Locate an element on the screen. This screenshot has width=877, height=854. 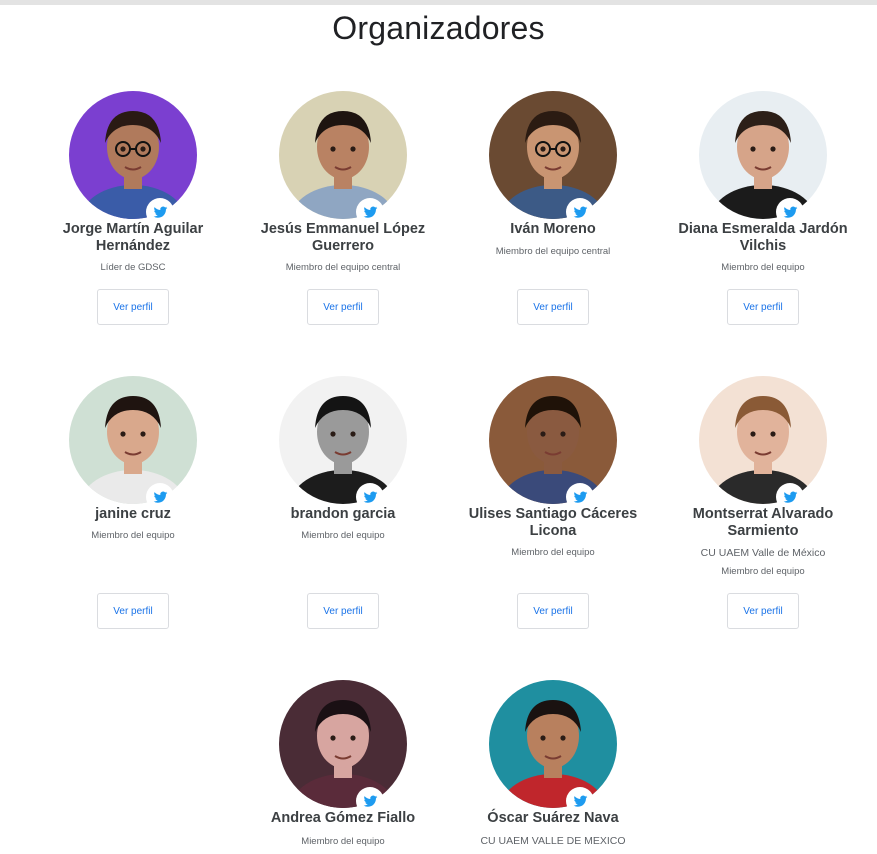
organizer-name: Jorge Martín Aguilar Hernández is located at coordinates (133, 237).